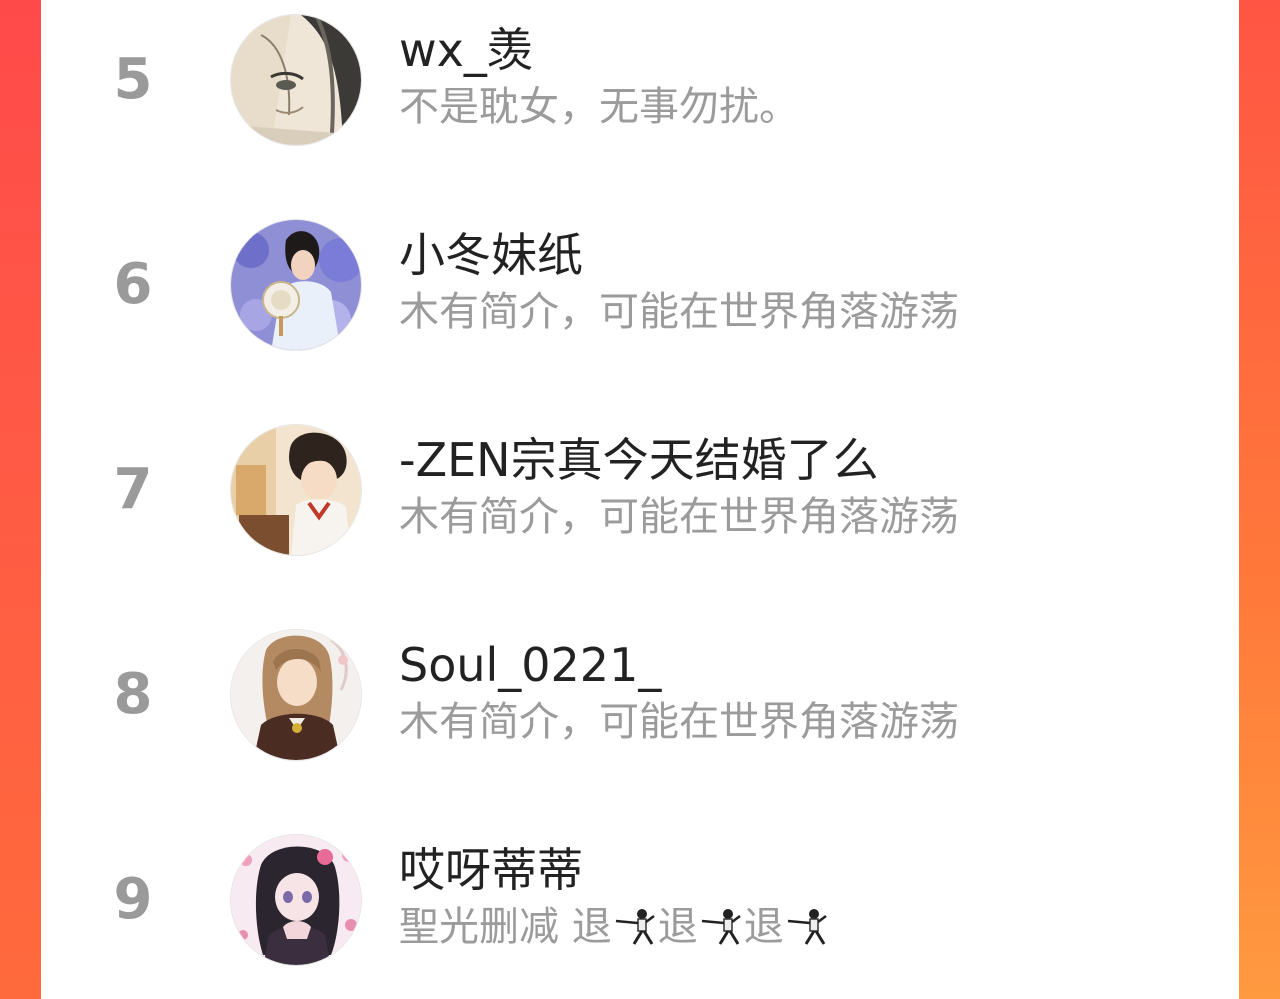 The height and width of the screenshot is (999, 1280). I want to click on bio-text: 聖光删减 退, so click(505, 927).